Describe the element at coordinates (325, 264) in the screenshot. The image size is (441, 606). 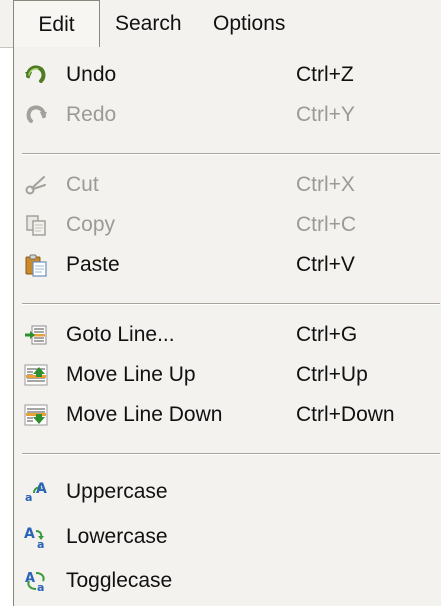
I see `menu-item-shortcut: Ctrl+V` at that location.